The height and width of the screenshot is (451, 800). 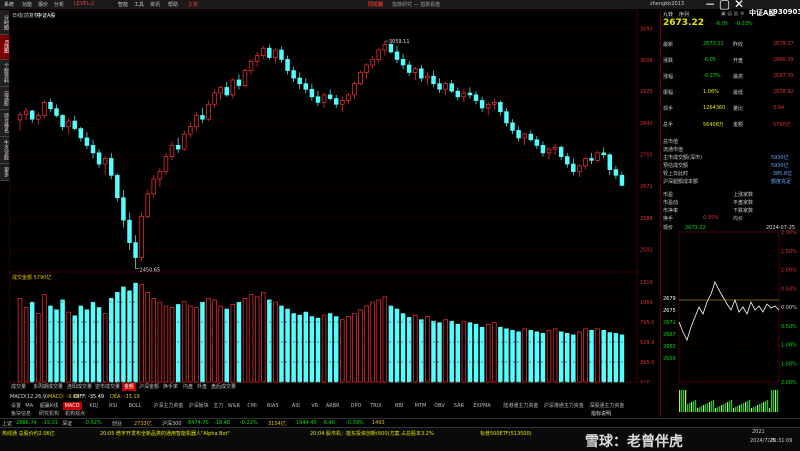 What do you see at coordinates (16, 406) in the screenshot?
I see `indicator-tab: 设置` at bounding box center [16, 406].